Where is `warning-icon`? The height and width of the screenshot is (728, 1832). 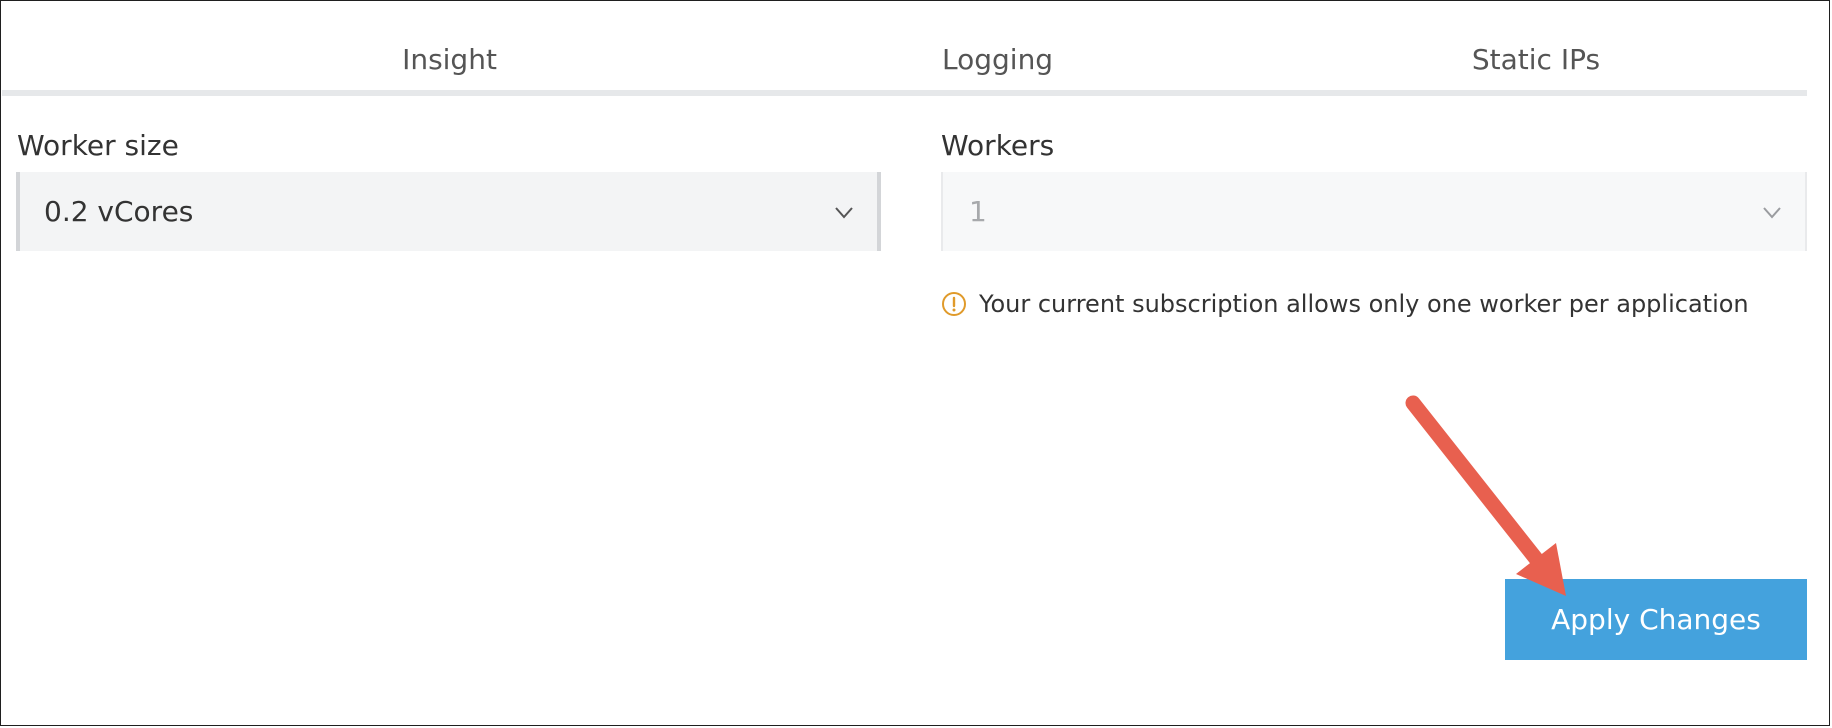
warning-icon is located at coordinates (954, 304).